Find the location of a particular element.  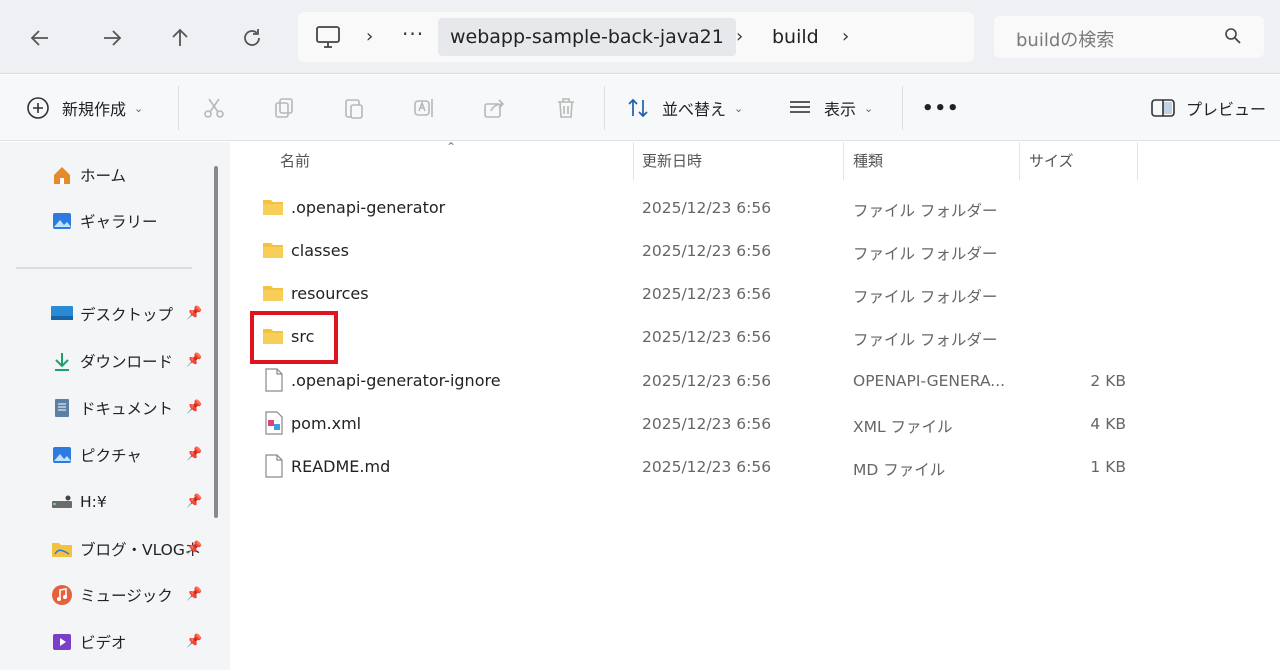

refresh-icon is located at coordinates (252, 37).